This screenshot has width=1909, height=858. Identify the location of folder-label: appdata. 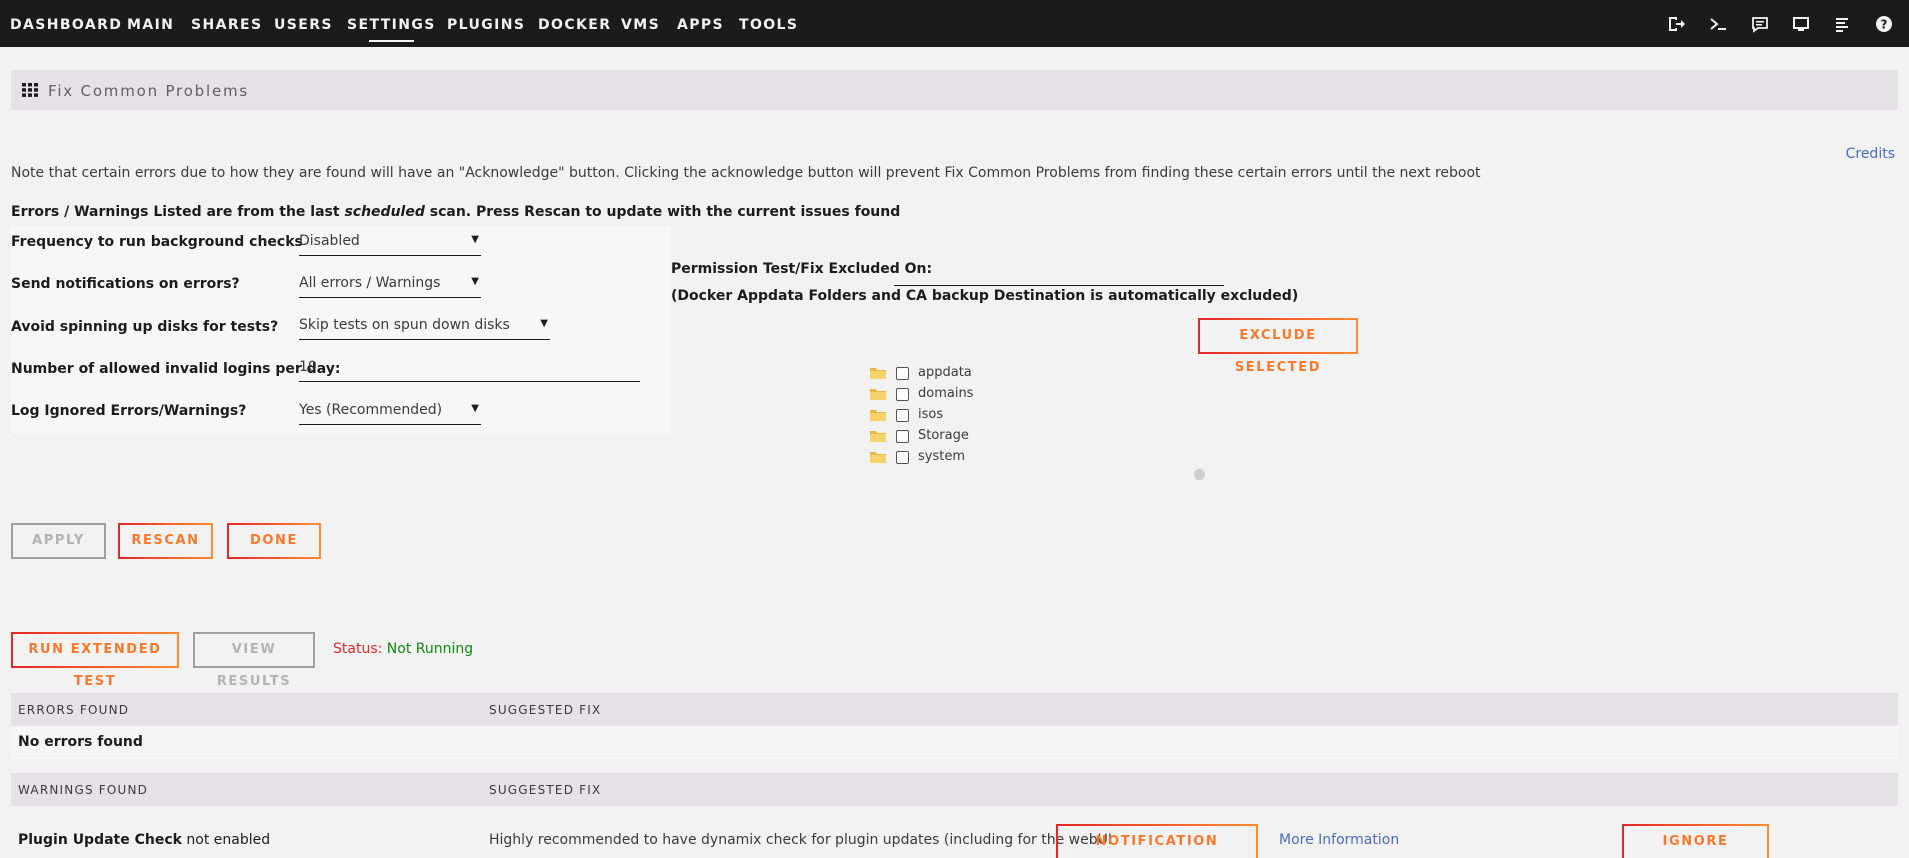
(945, 372).